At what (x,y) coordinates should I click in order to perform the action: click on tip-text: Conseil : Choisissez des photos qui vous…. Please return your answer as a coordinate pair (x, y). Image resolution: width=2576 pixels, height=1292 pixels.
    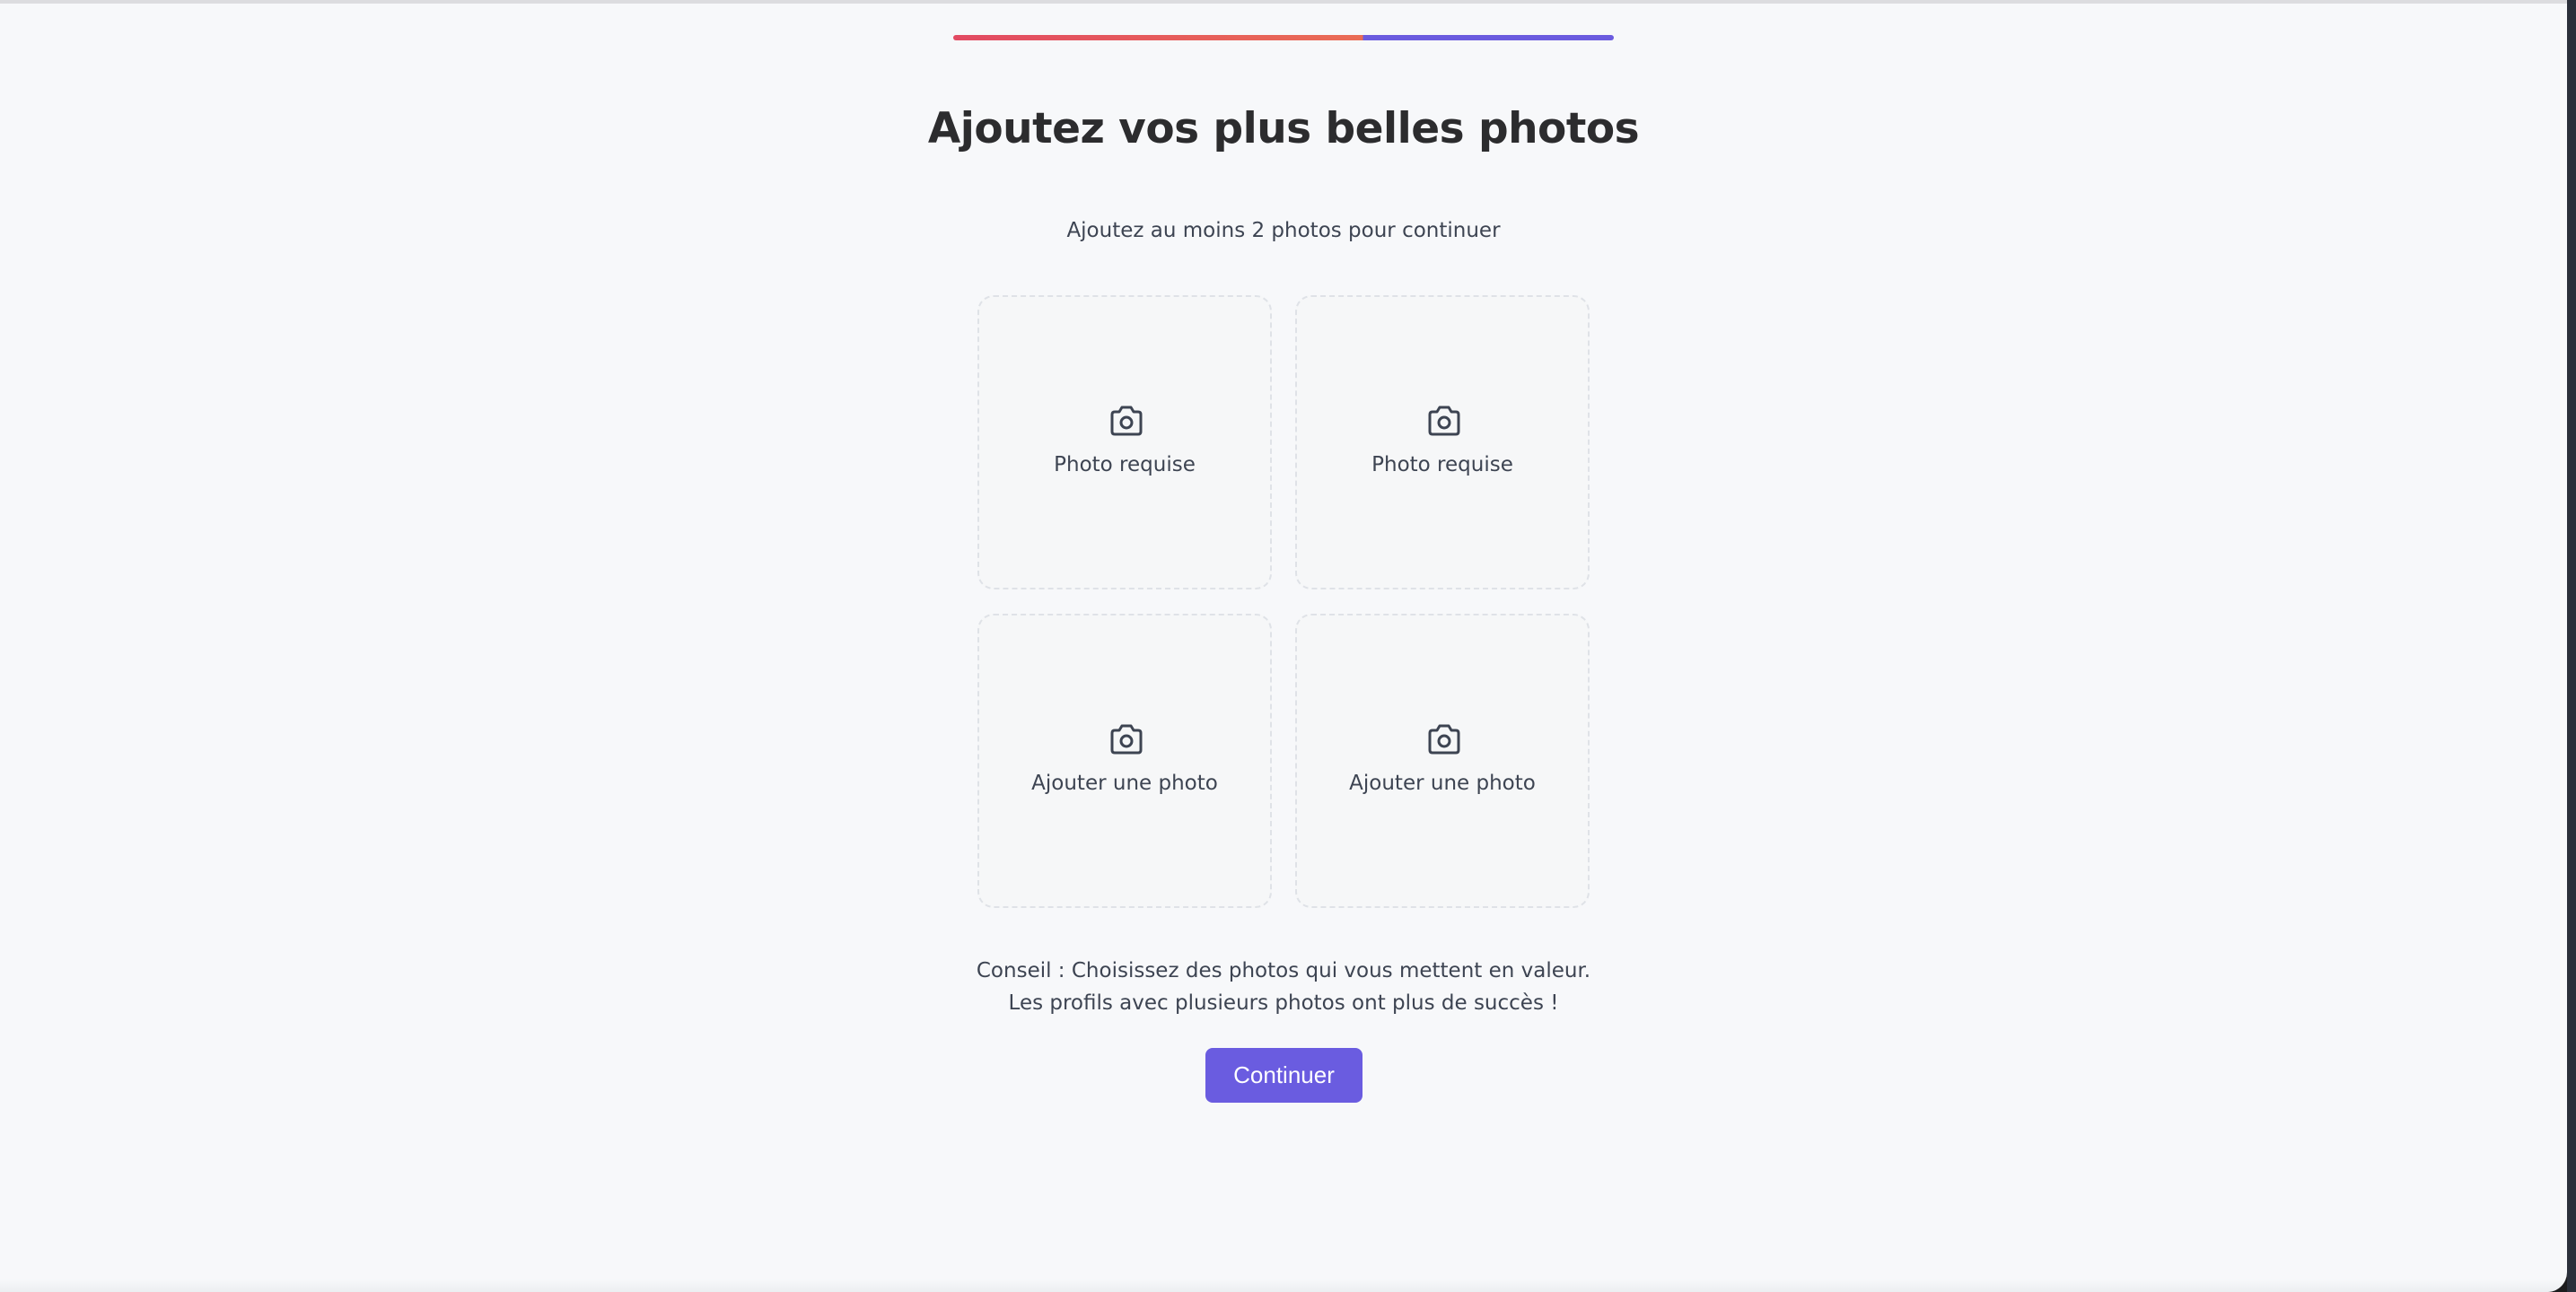
    Looking at the image, I should click on (1283, 987).